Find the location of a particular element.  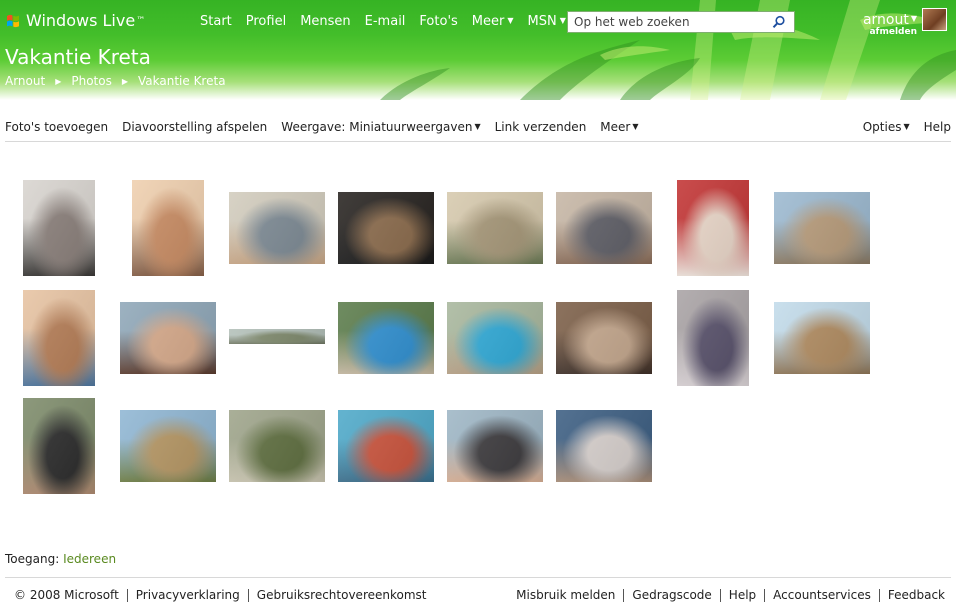

photo-thumbnail-villa-courtyard is located at coordinates (495, 228).